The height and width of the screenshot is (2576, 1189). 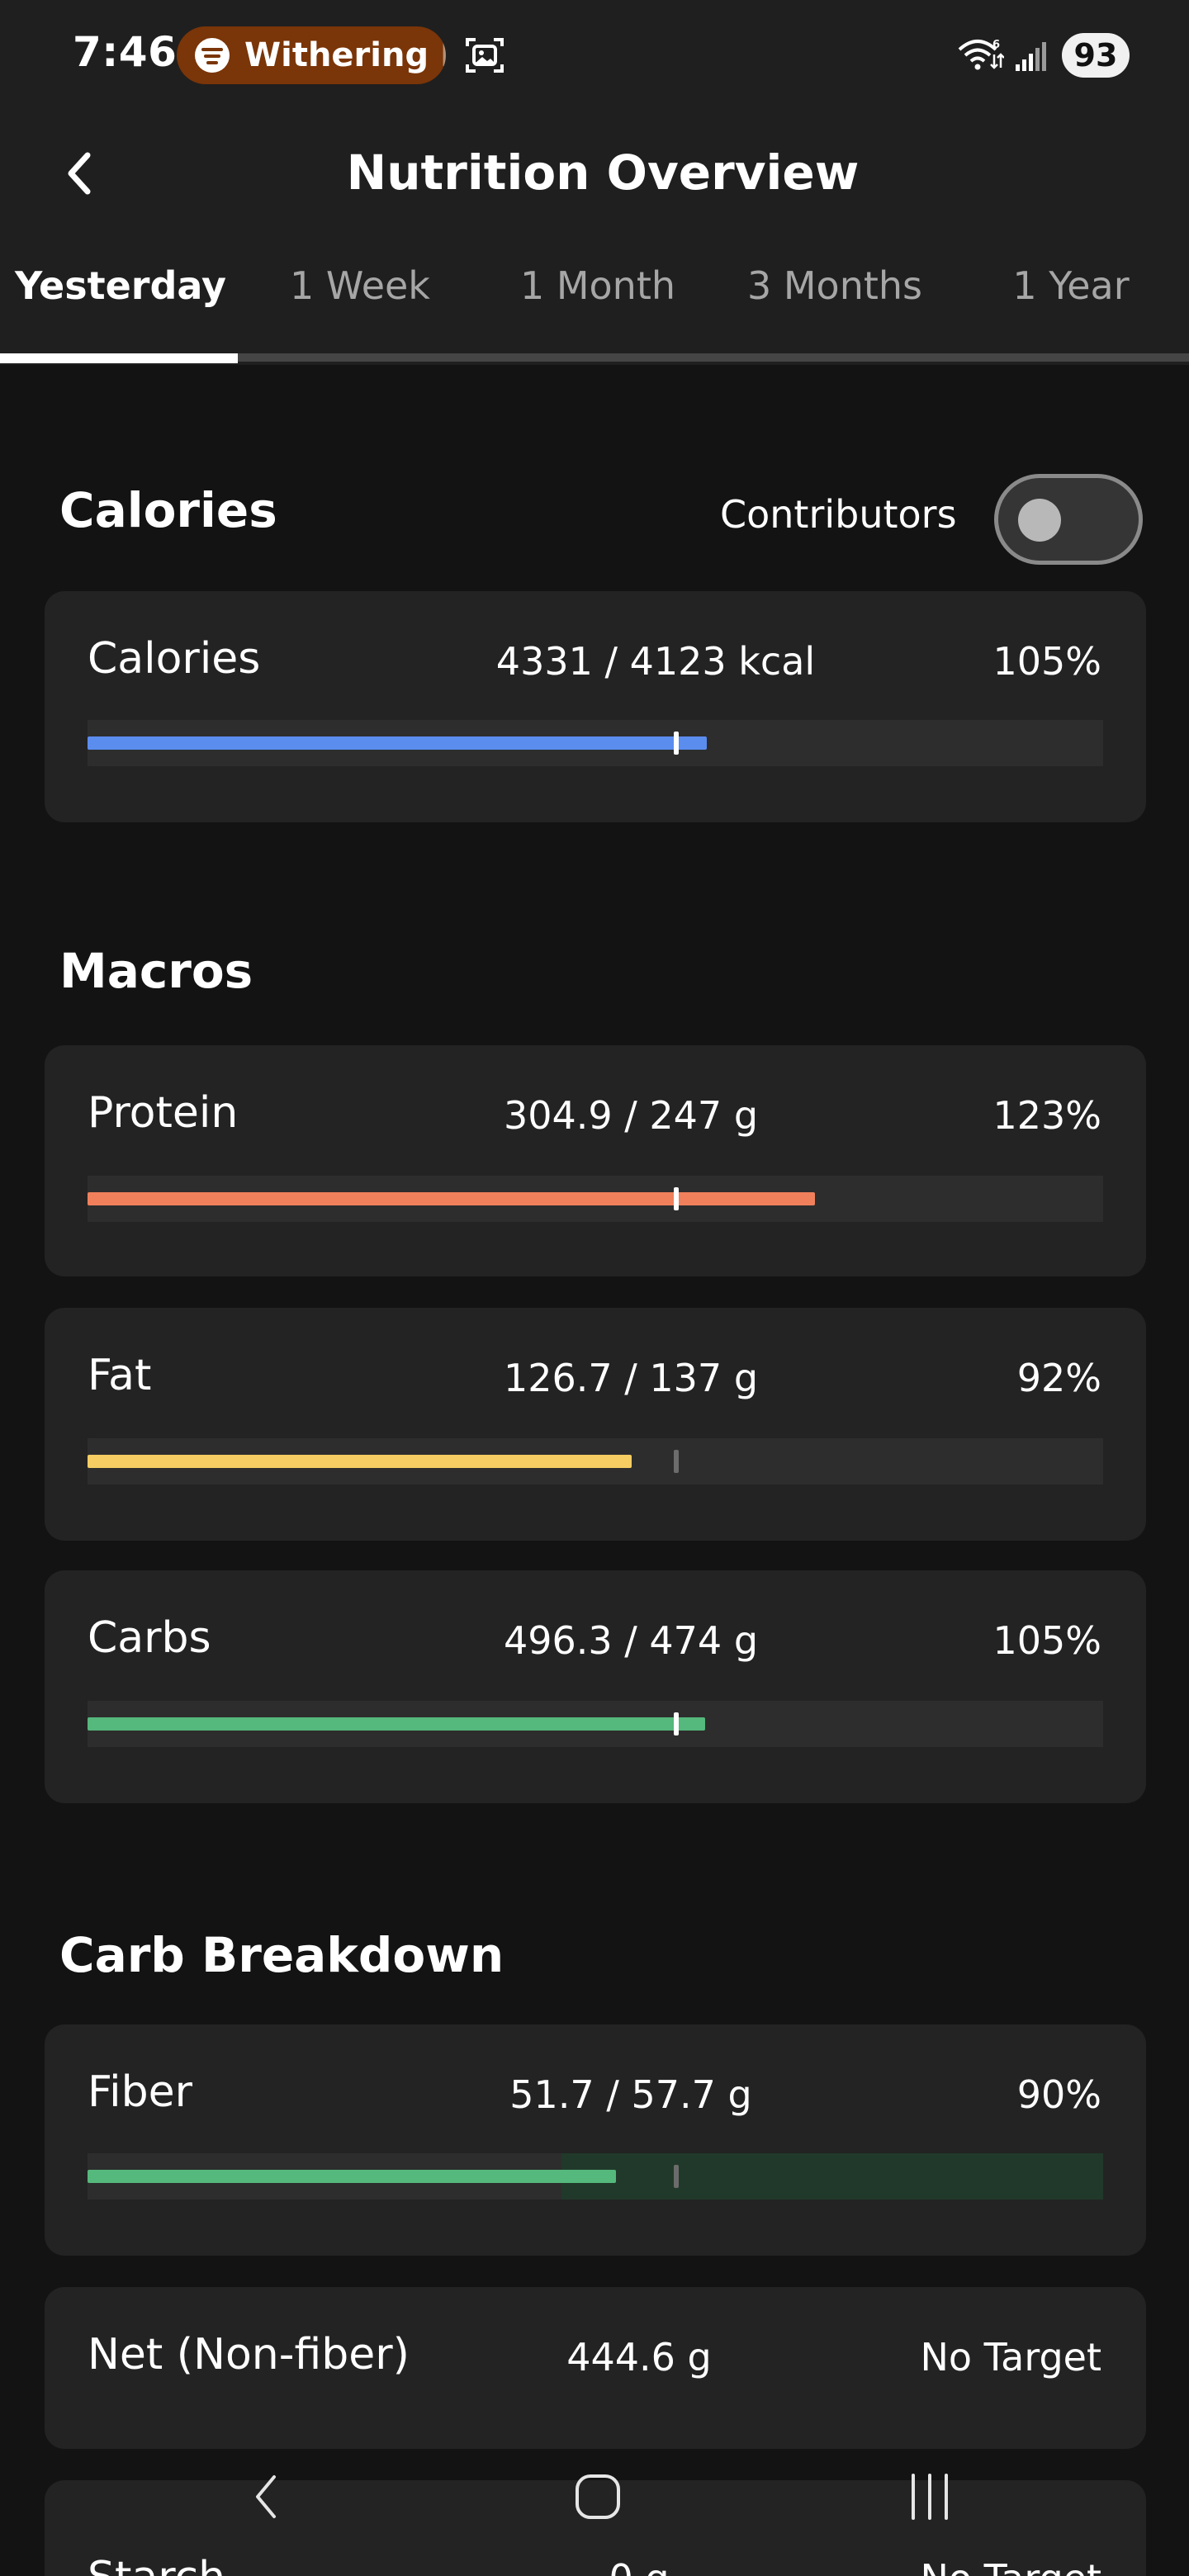 I want to click on recents-nav-icon, so click(x=930, y=2497).